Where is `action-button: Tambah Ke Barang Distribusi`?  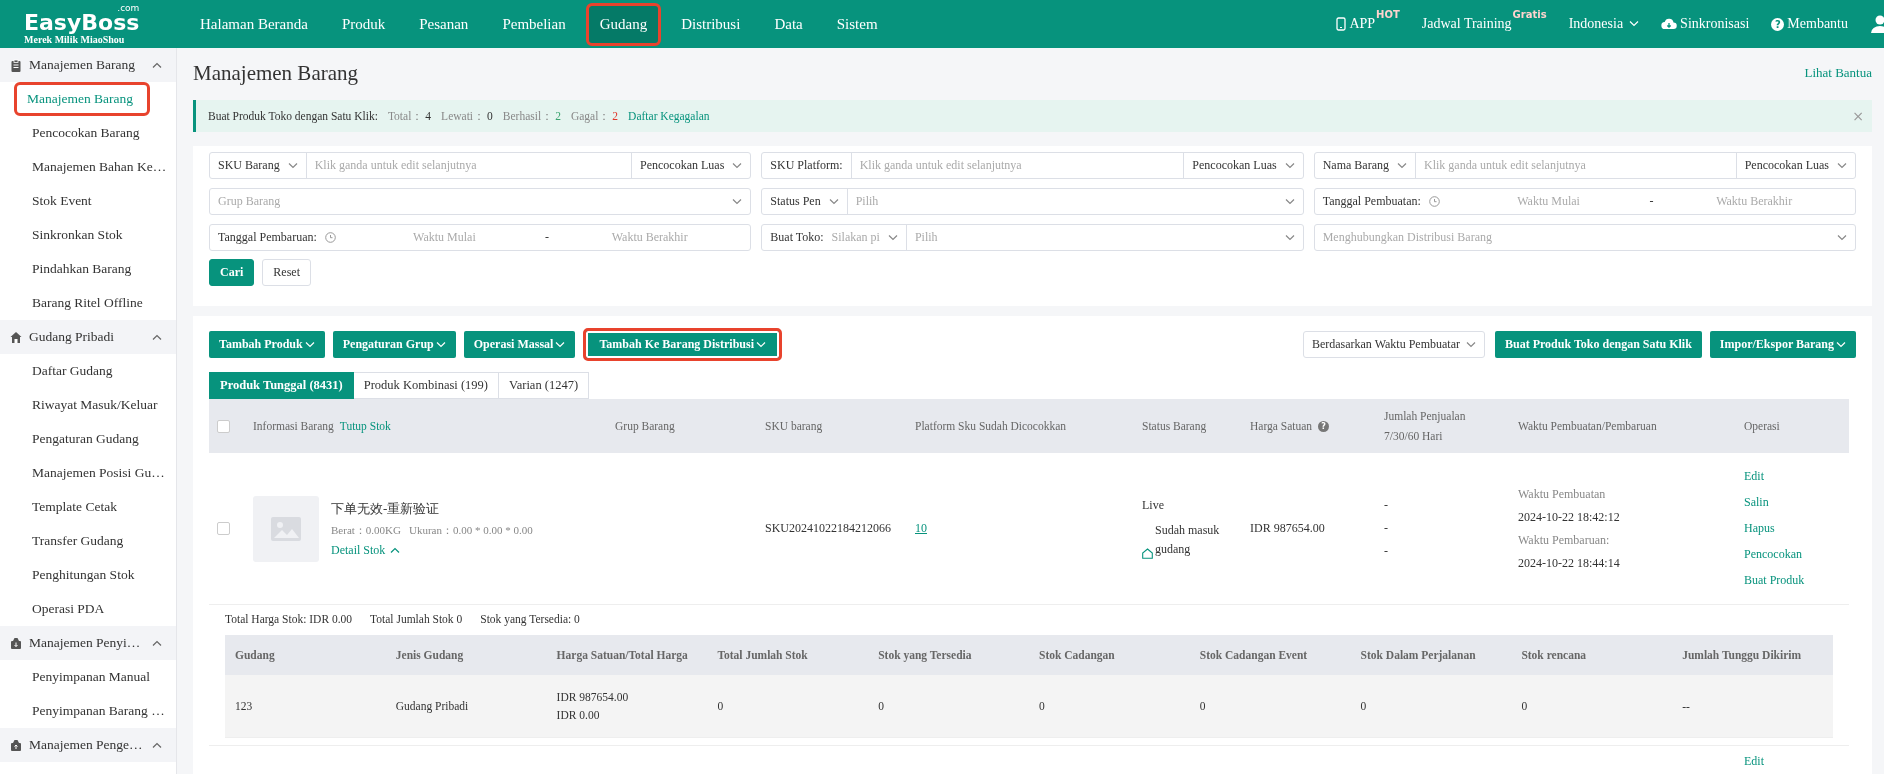
action-button: Tambah Ke Barang Distribusi is located at coordinates (682, 344).